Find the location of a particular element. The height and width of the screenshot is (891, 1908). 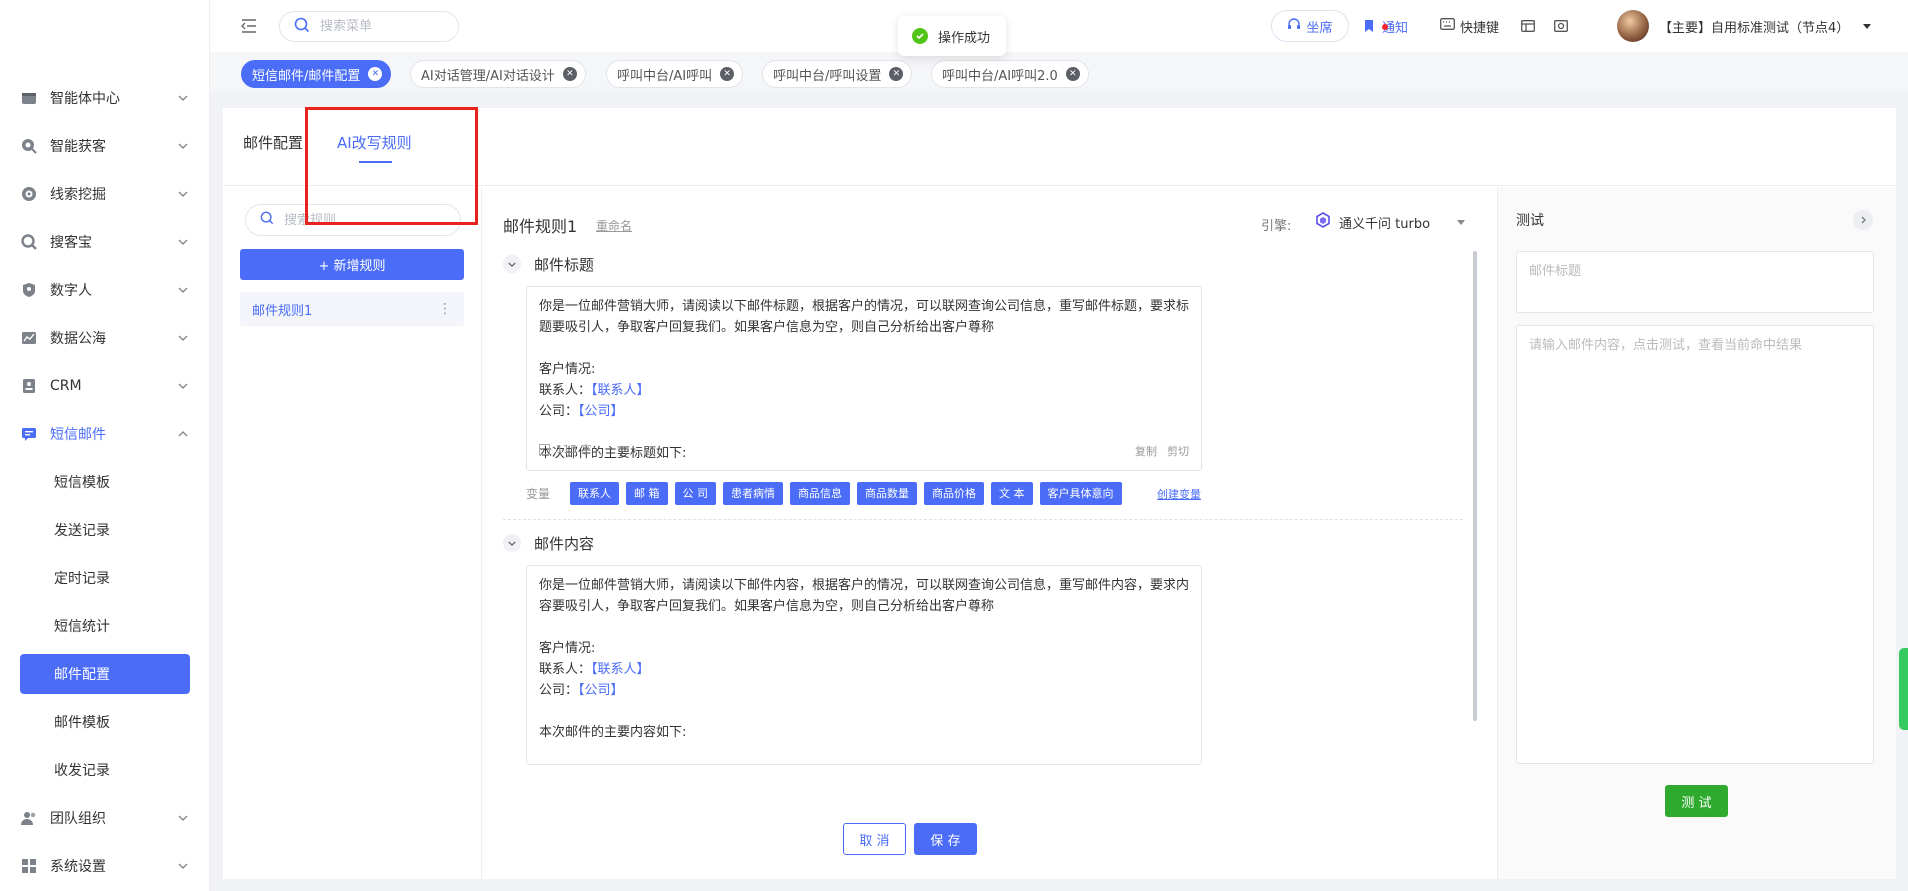

sidebar-item-data-pool: 数据公海 is located at coordinates (105, 338).